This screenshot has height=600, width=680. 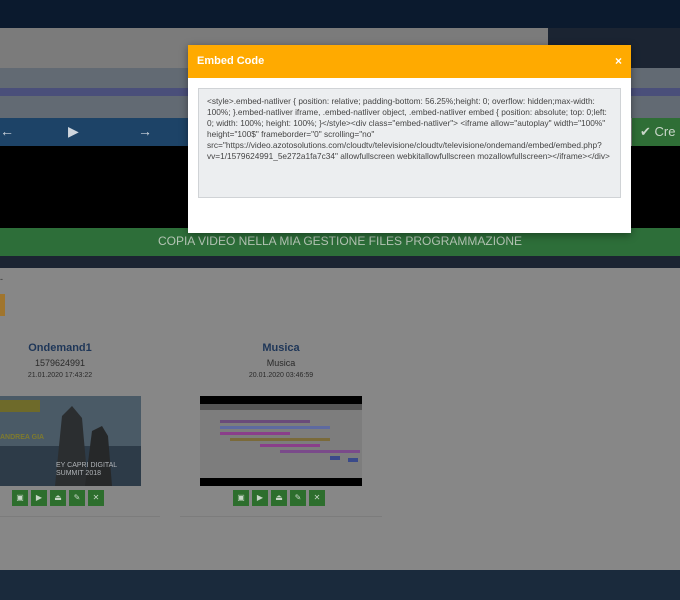 What do you see at coordinates (60, 363) in the screenshot?
I see `card-subtitle: 1579624991` at bounding box center [60, 363].